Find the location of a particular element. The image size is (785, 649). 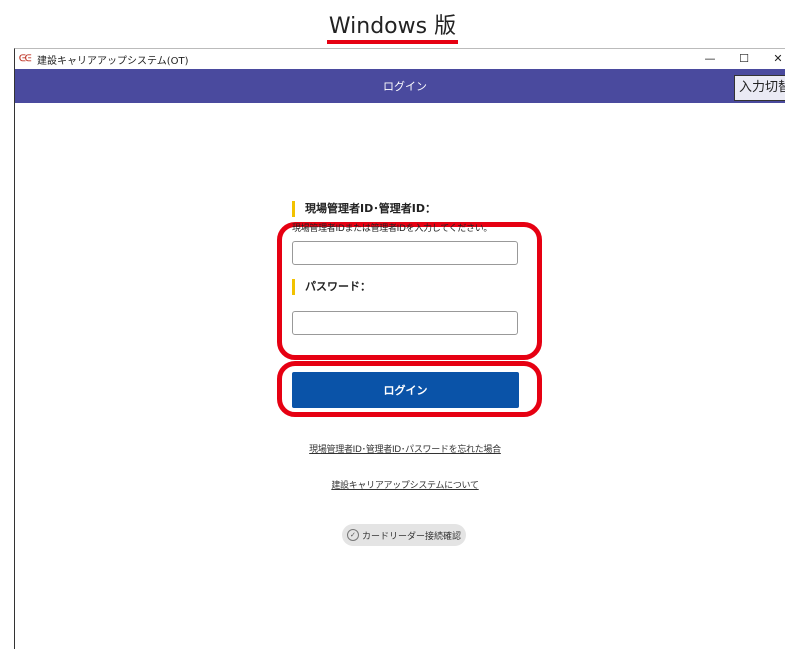

window-controls: — ☐ ✕ is located at coordinates (739, 59).